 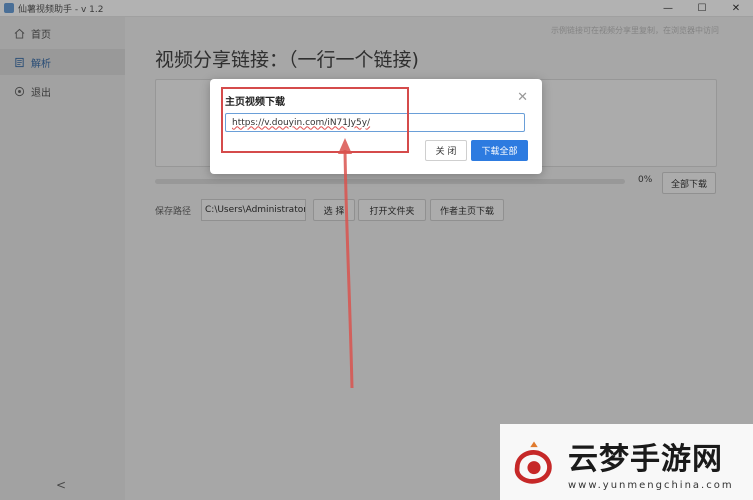 What do you see at coordinates (533, 462) in the screenshot?
I see `watermark-logo-icon` at bounding box center [533, 462].